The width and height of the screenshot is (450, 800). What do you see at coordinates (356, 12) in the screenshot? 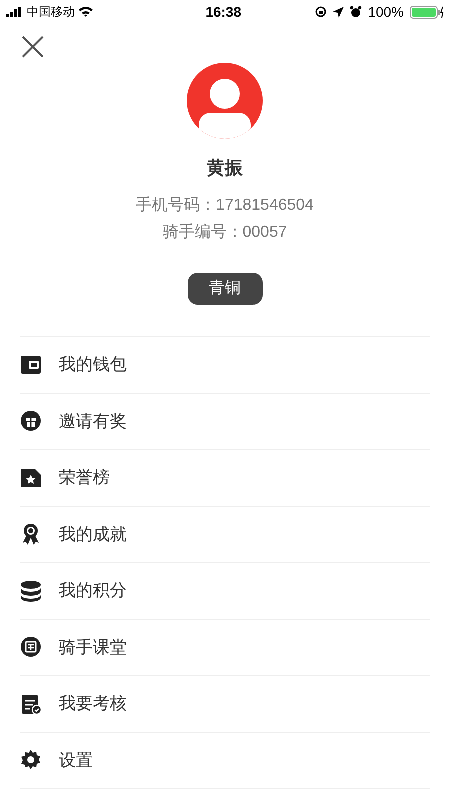
I see `alarm-icon` at bounding box center [356, 12].